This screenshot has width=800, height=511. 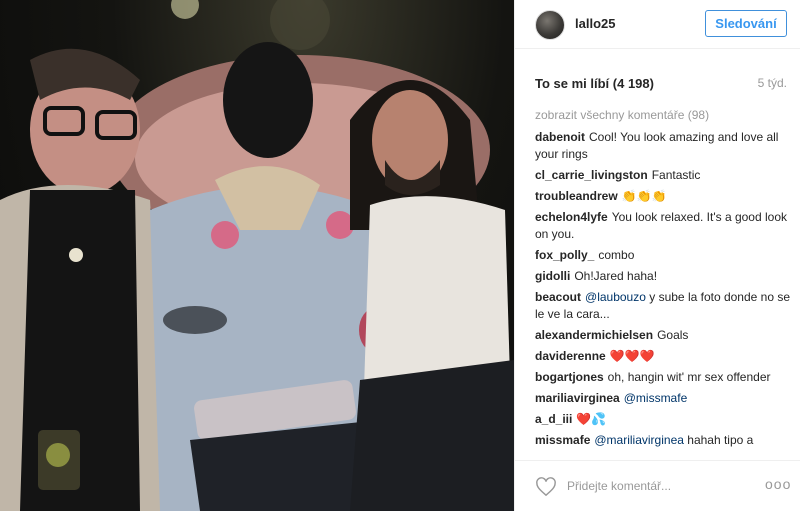 What do you see at coordinates (553, 419) in the screenshot?
I see `comment-username: a_d_iii` at bounding box center [553, 419].